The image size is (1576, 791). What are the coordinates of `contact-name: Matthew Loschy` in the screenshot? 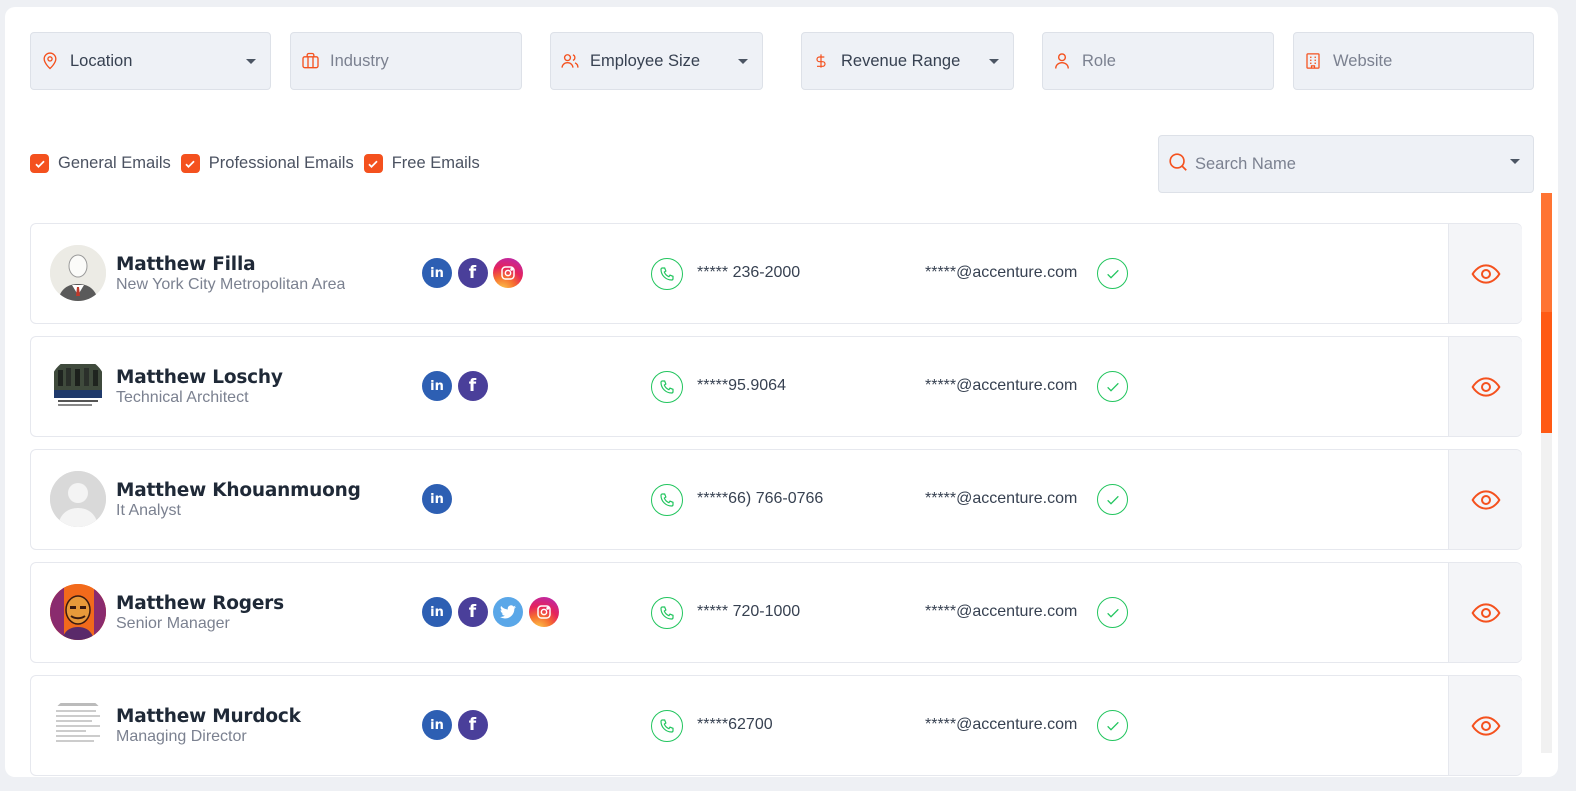 It's located at (199, 377).